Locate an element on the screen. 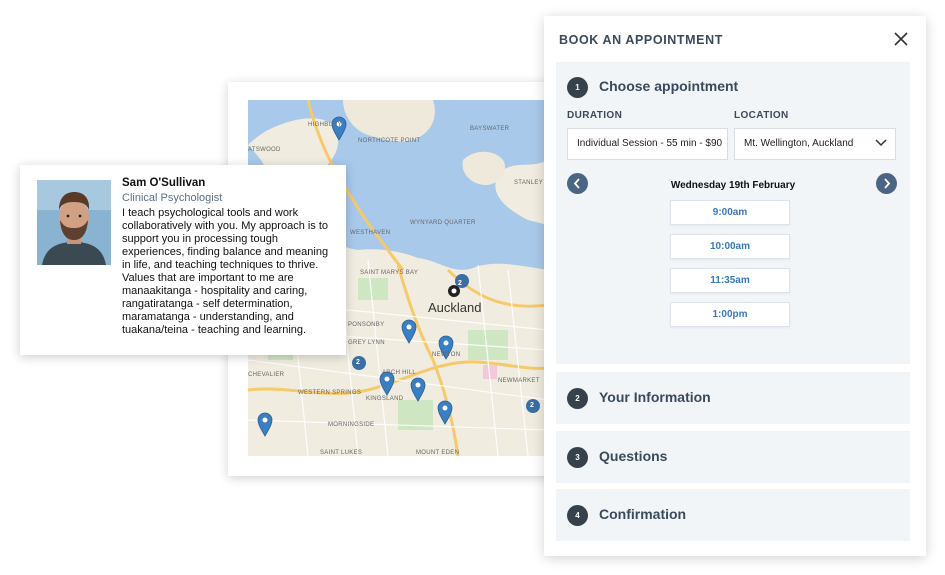 Image resolution: width=945 pixels, height=575 pixels. map-label: SAINT MARYS BAY is located at coordinates (389, 273).